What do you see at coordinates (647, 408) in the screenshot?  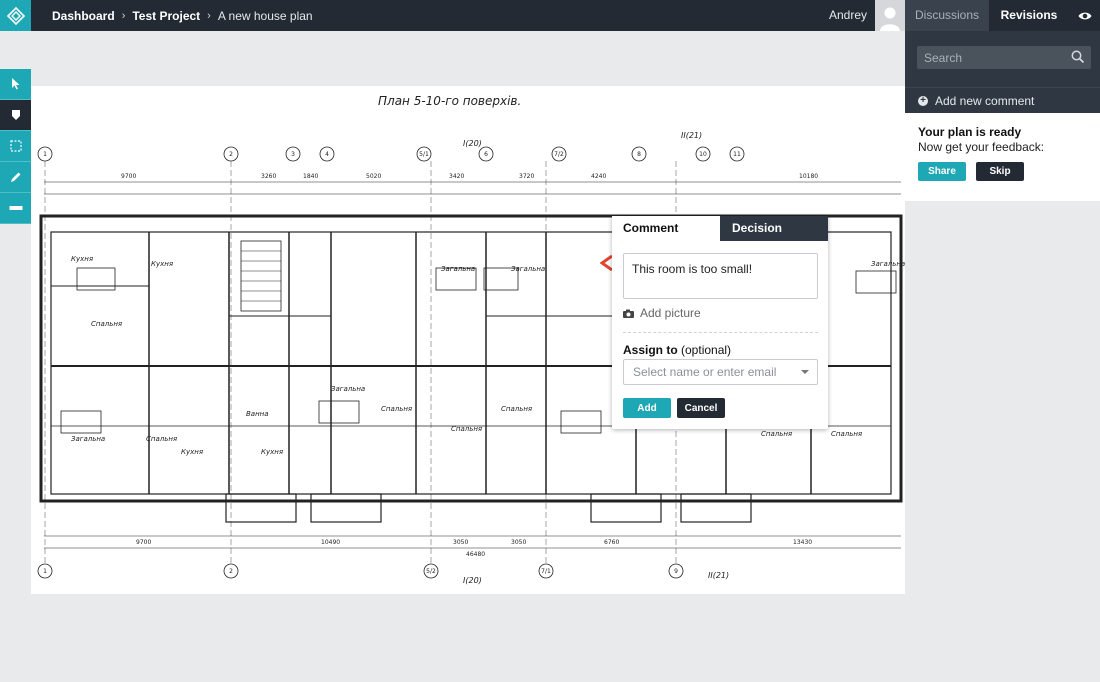 I see `add-button: Add` at bounding box center [647, 408].